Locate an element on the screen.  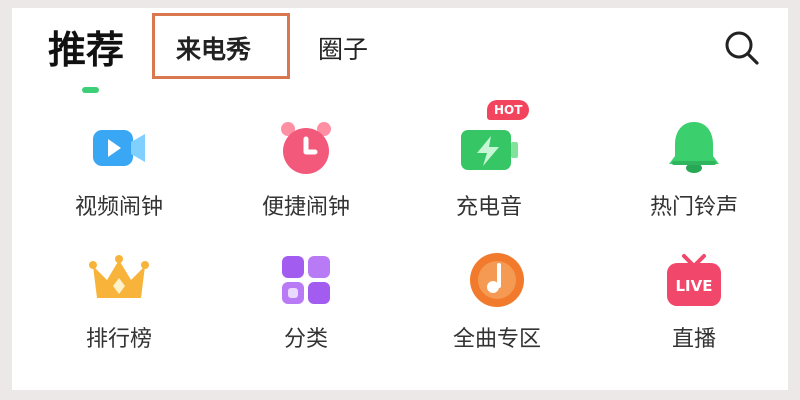
live-tv-icon: LIVE is located at coordinates (694, 280).